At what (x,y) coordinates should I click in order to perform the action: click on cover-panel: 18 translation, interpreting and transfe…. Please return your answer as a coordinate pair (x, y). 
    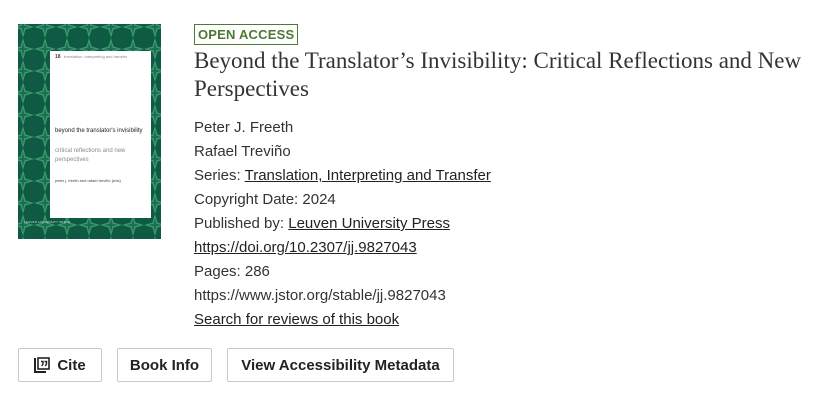
    Looking at the image, I should click on (100, 134).